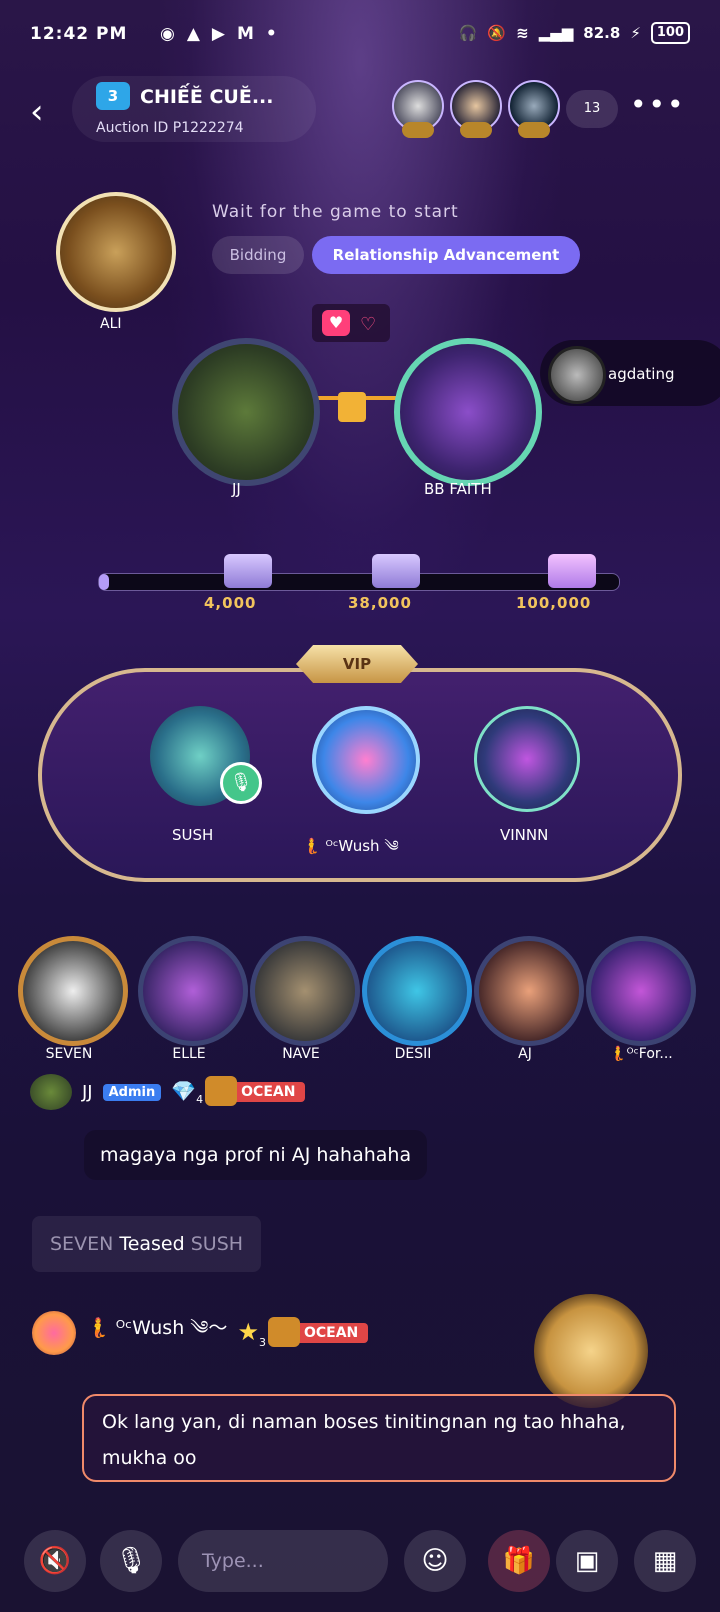  What do you see at coordinates (131, 1561) in the screenshot?
I see `mic-off-icon: 🎙` at bounding box center [131, 1561].